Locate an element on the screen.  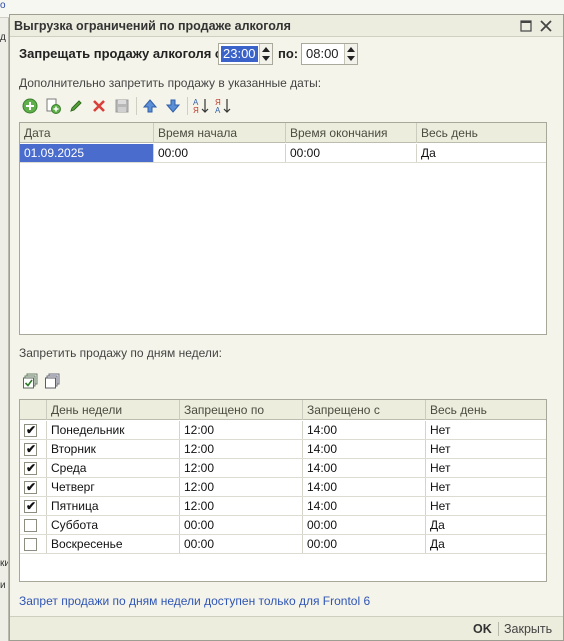
cell-weekday: Понедельник is located at coordinates (112, 430).